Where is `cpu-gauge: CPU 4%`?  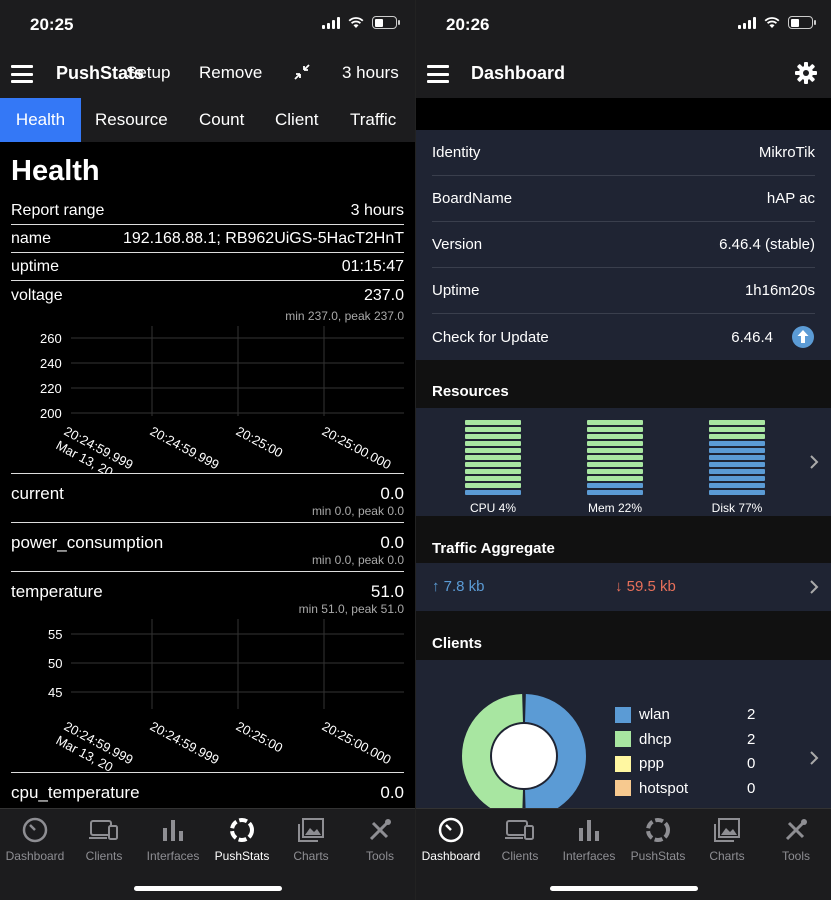
cpu-gauge: CPU 4% is located at coordinates (493, 467).